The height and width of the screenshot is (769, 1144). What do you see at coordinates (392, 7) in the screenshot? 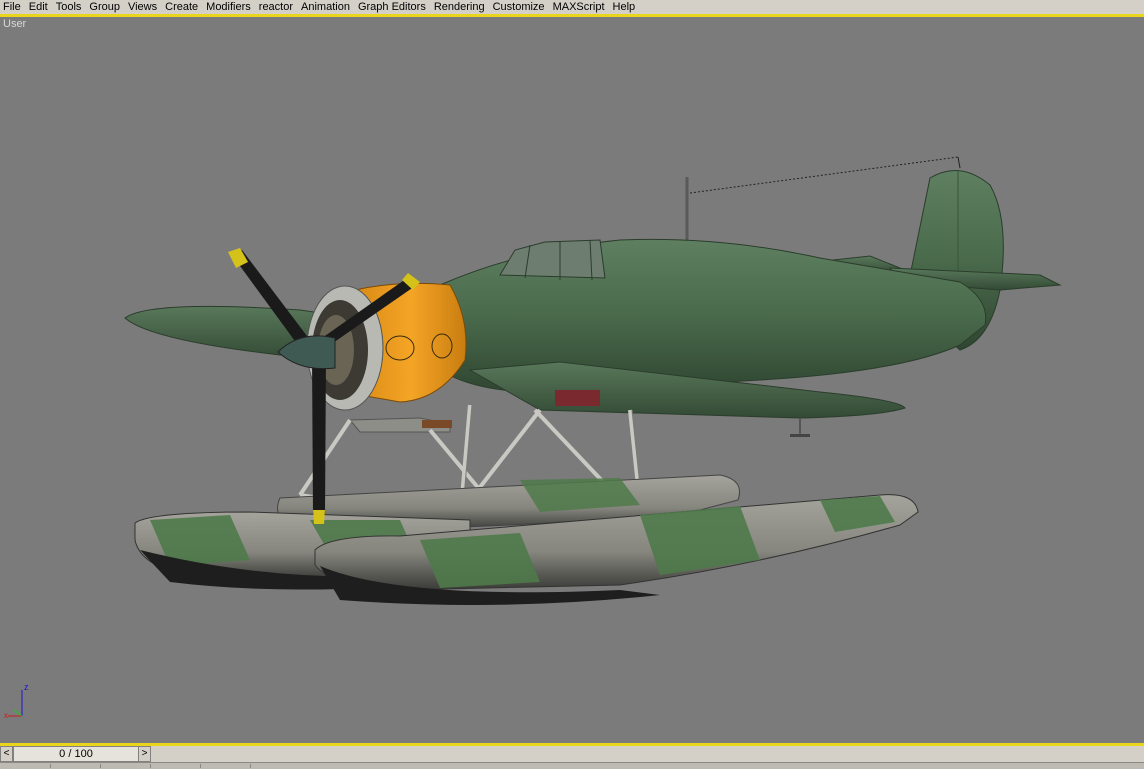
I see `menu-graph-editors: Graph Editors` at bounding box center [392, 7].